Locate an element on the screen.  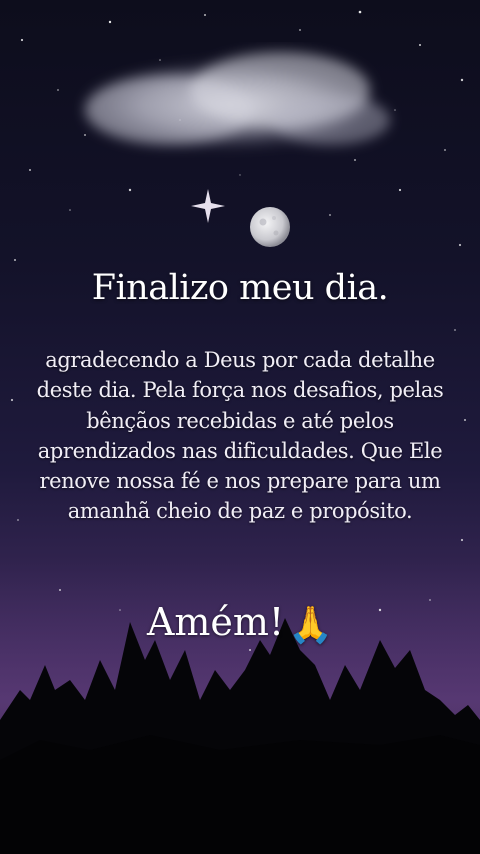
closing-line: Amém! 🙏 is located at coordinates (240, 623).